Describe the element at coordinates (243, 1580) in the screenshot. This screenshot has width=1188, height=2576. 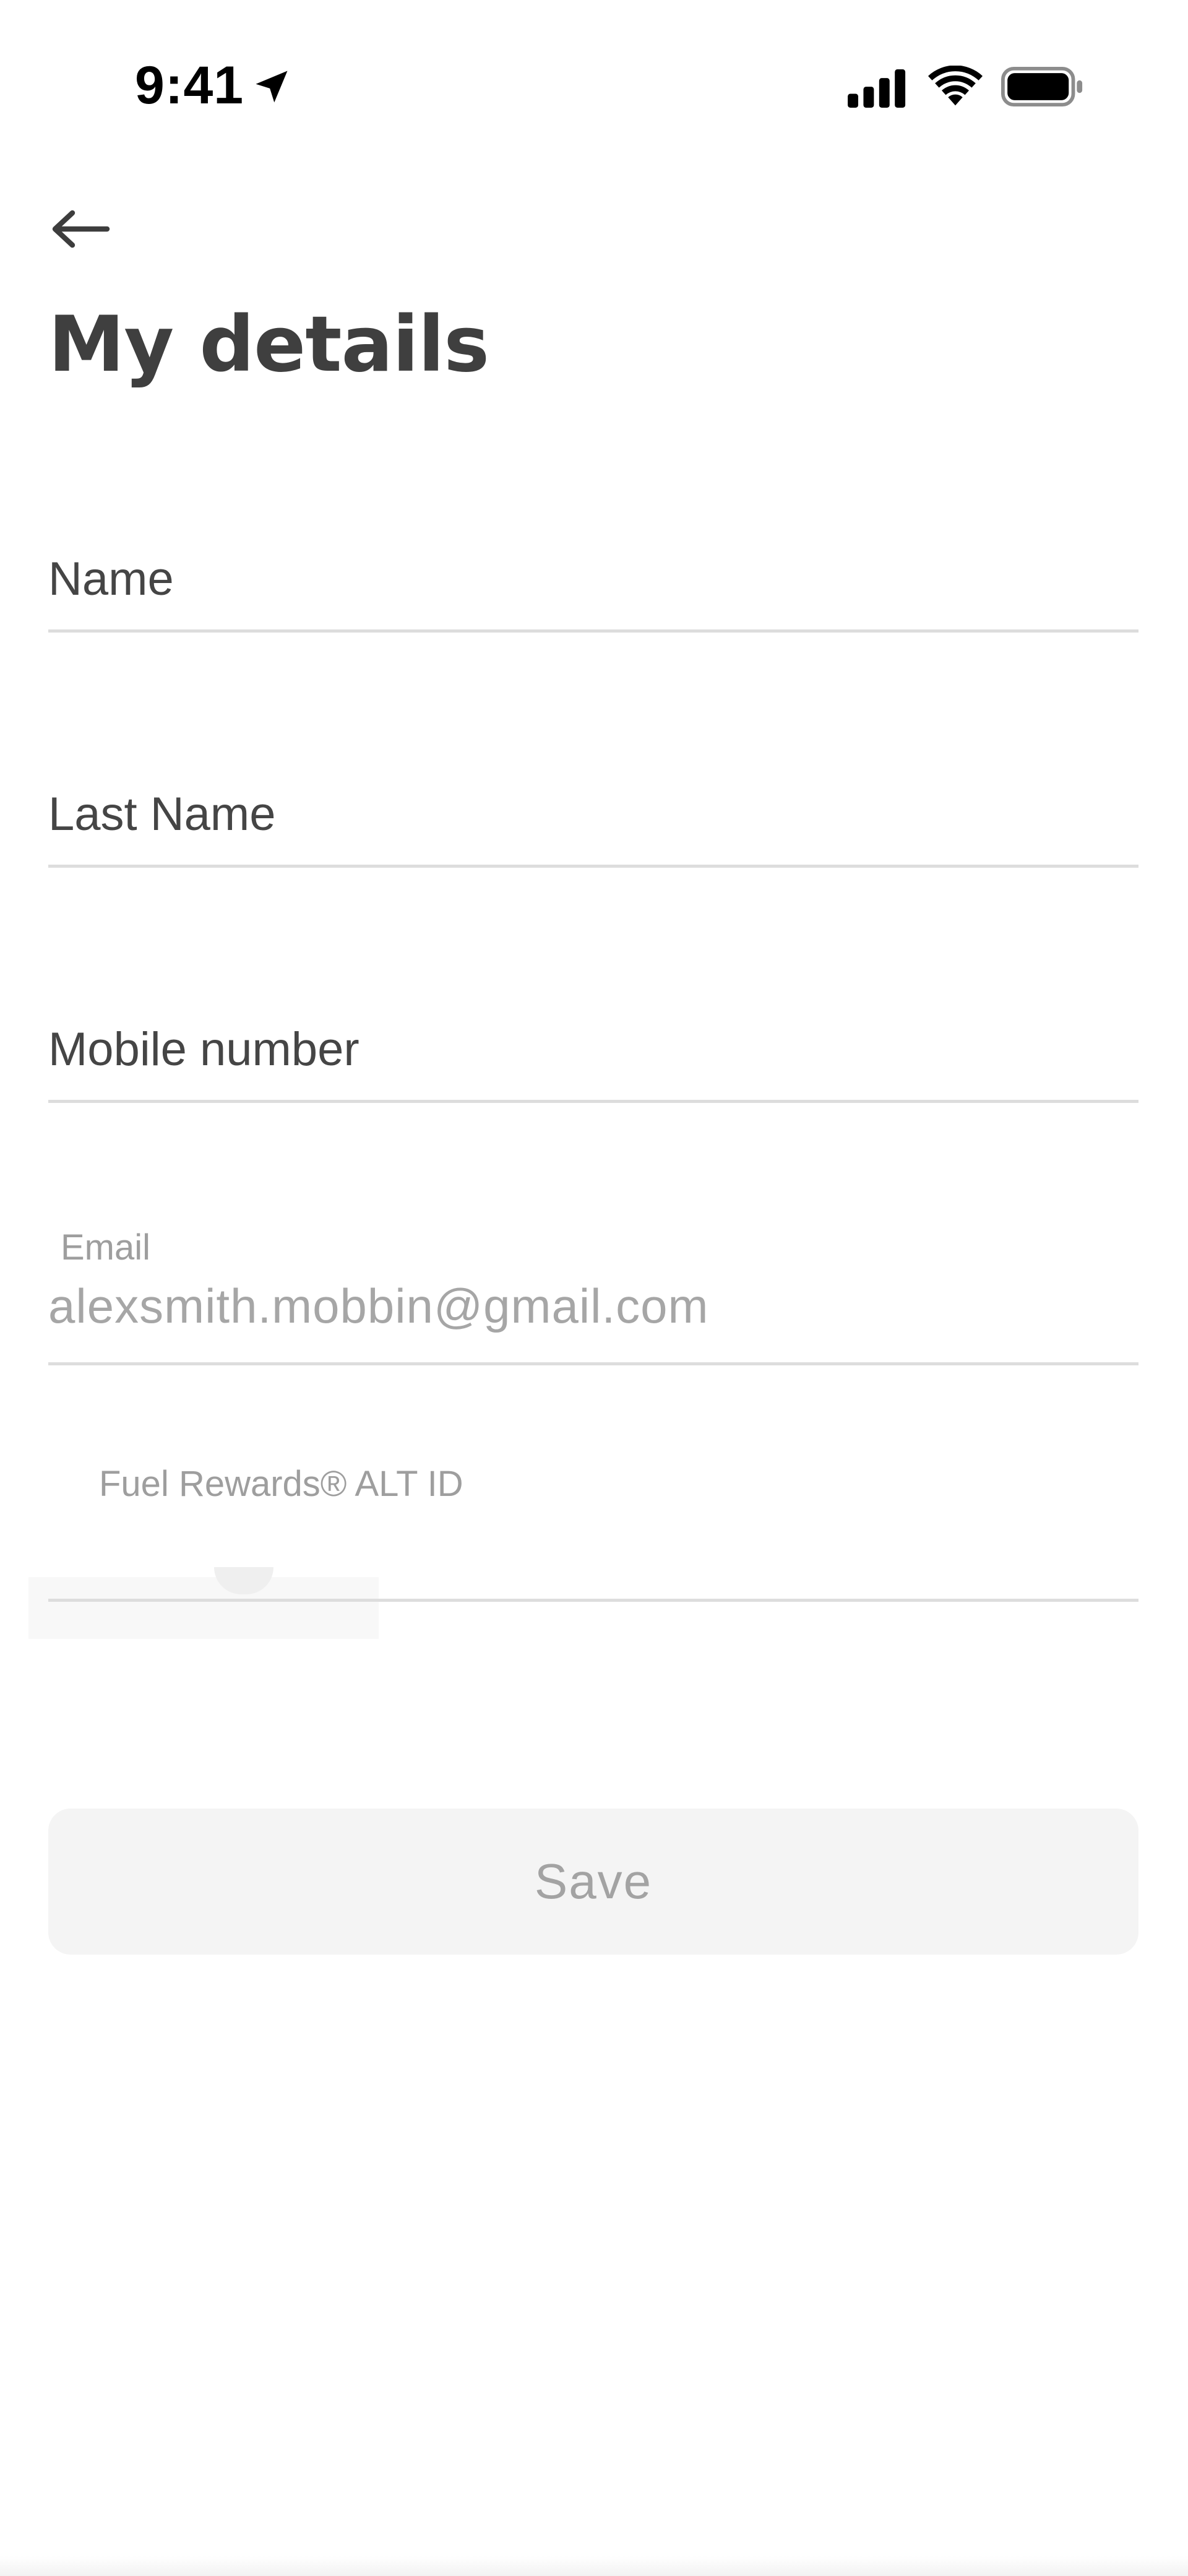
I see `alt-id-loading-indicator` at that location.